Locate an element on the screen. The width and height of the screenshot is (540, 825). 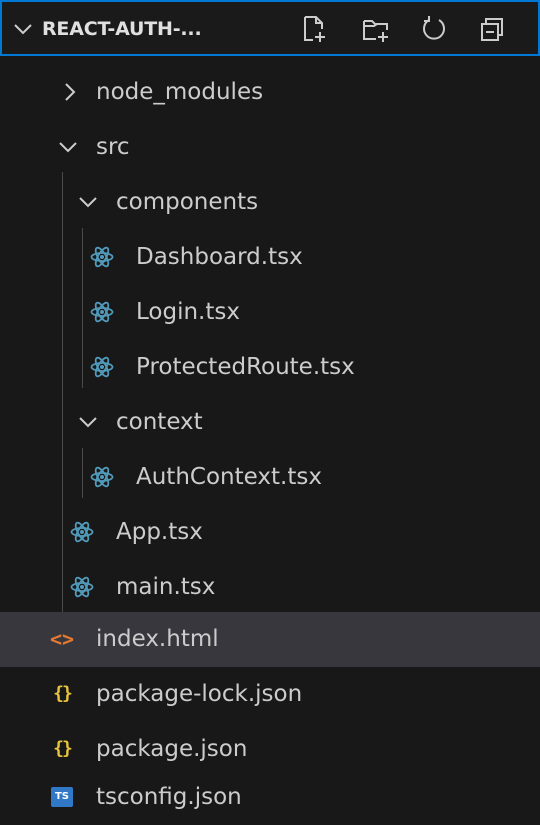
chevron-right-icon is located at coordinates (70, 92).